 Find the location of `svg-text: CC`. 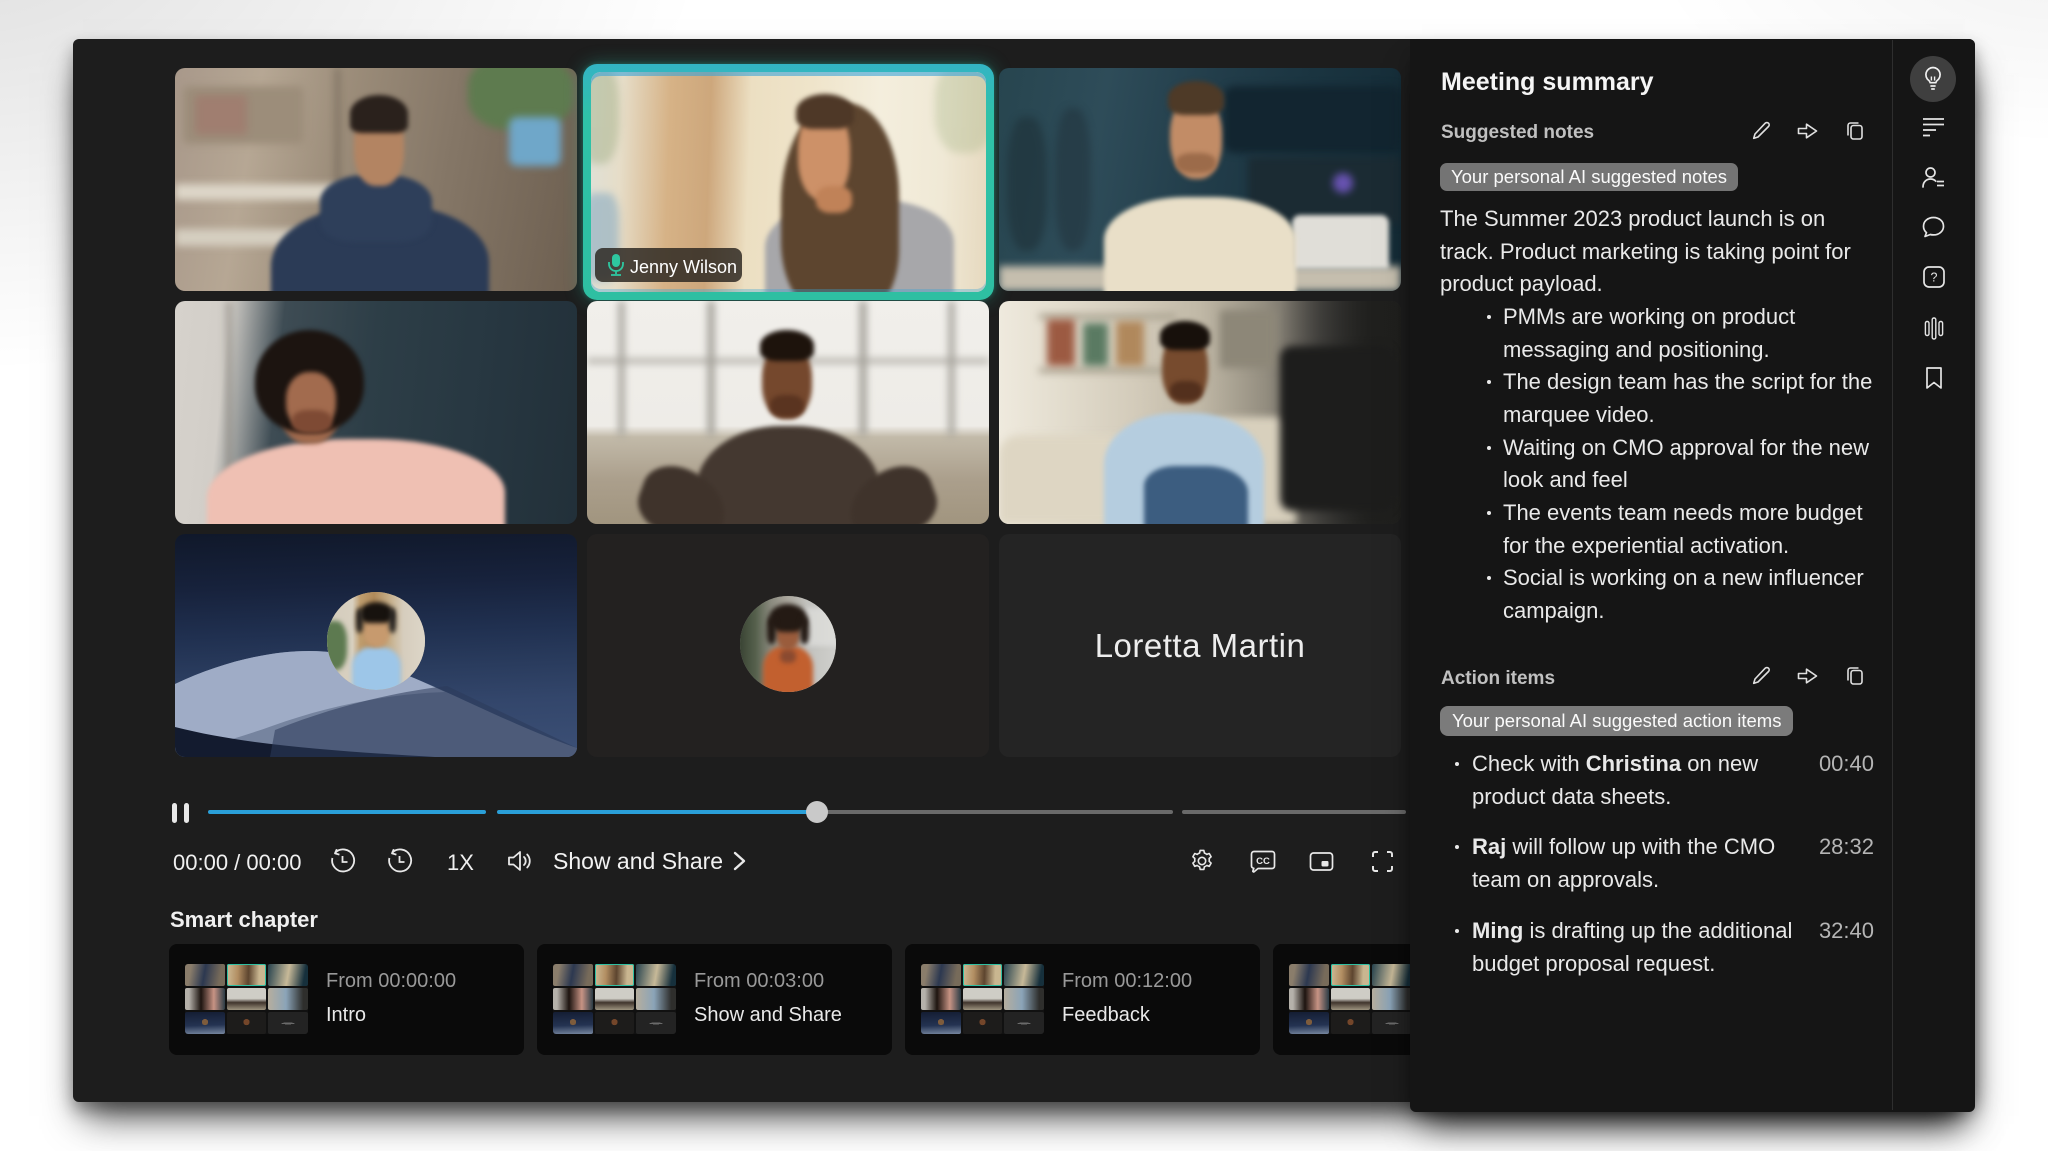

svg-text: CC is located at coordinates (1263, 861).